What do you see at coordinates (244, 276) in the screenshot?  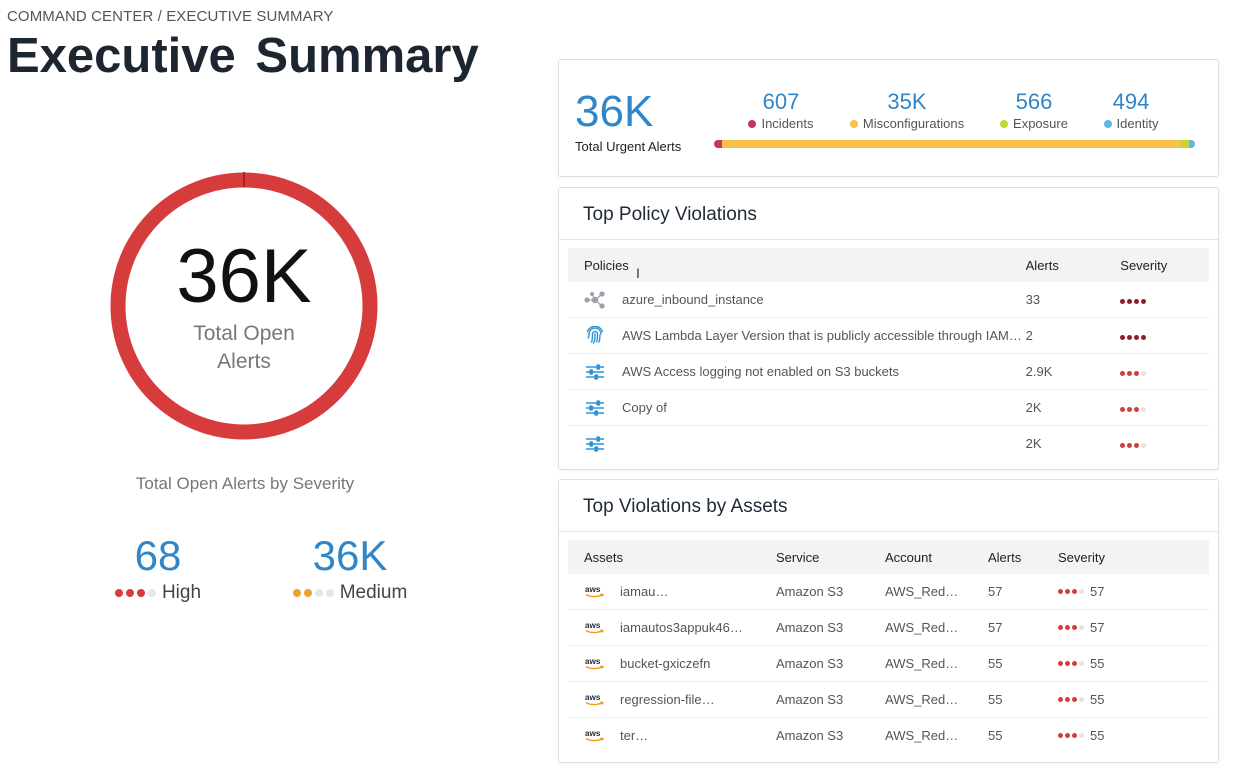 I see `total-open-alerts-value: 36K` at bounding box center [244, 276].